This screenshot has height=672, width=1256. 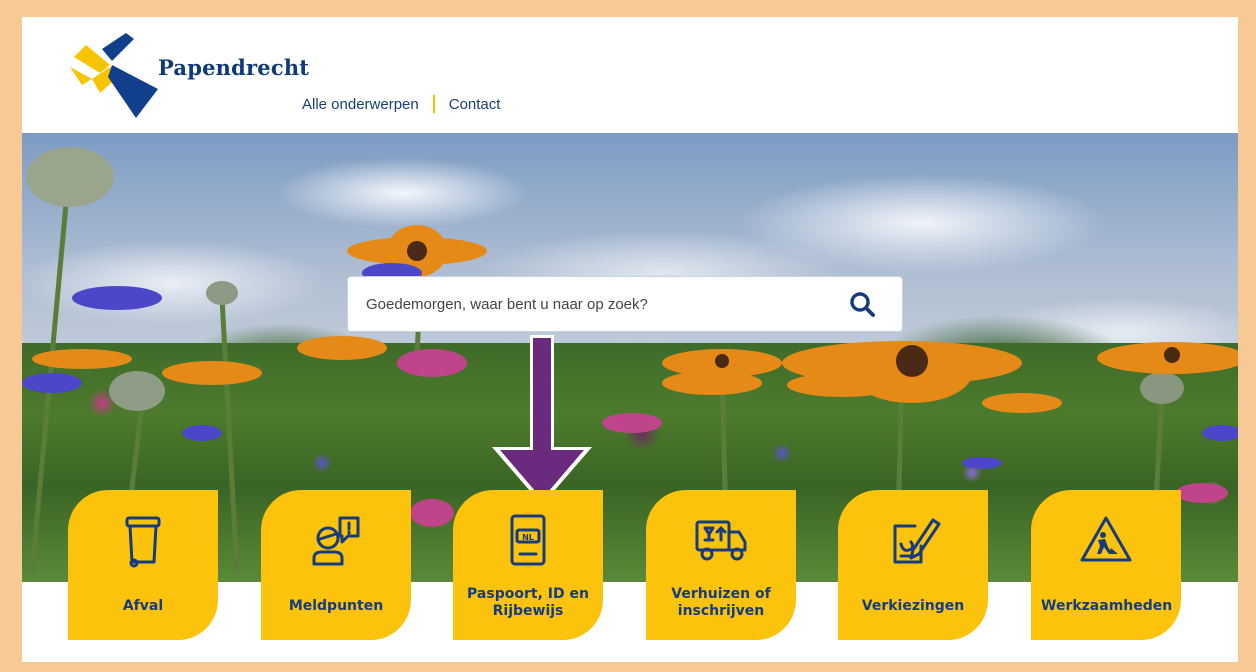 I want to click on passport-icon: NL, so click(x=528, y=540).